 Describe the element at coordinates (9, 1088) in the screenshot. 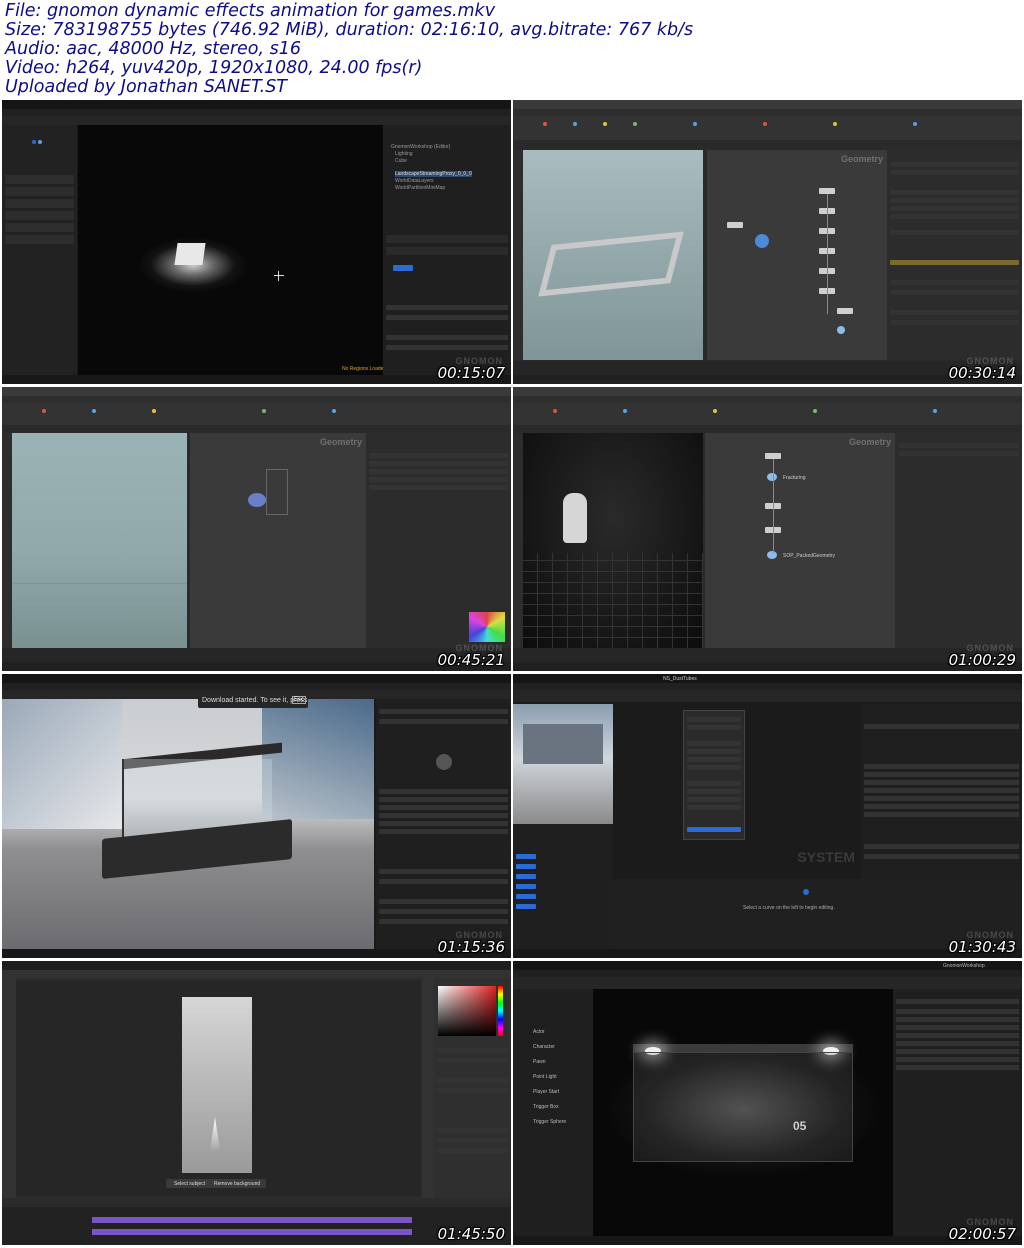

I see `tools-panel` at that location.